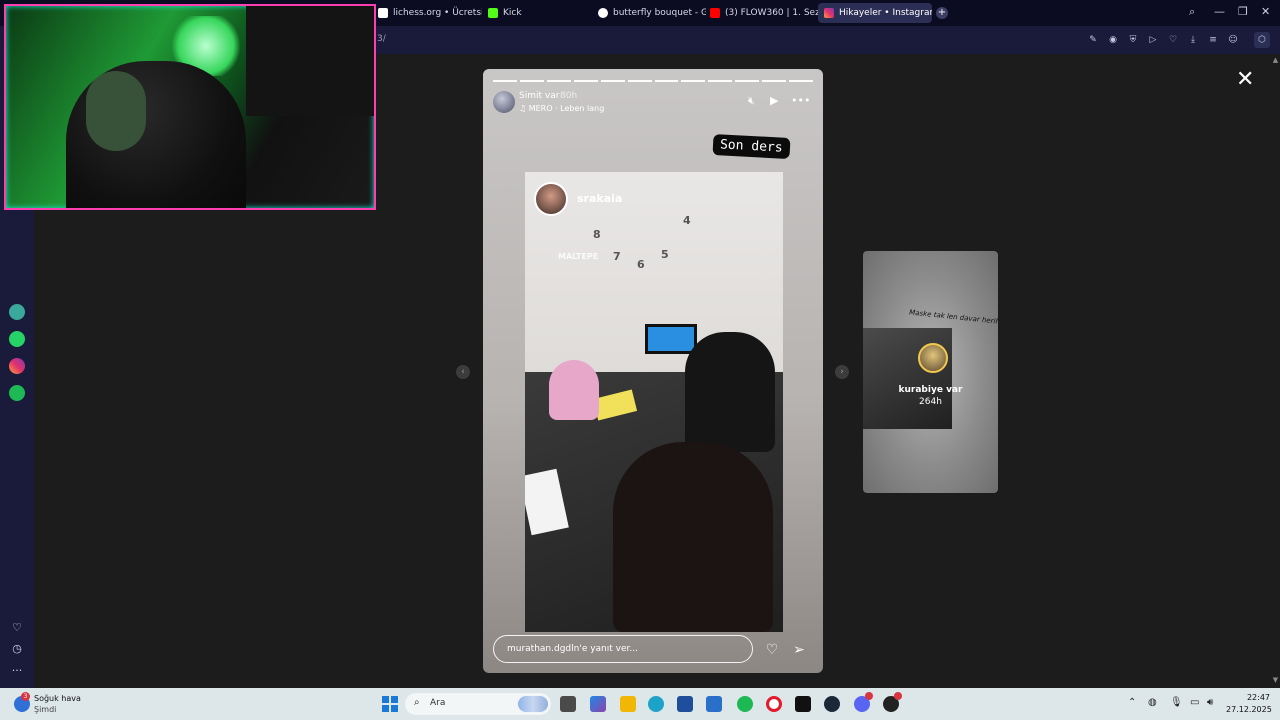 This screenshot has width=1280, height=720. I want to click on more-options-icon: •••, so click(800, 100).